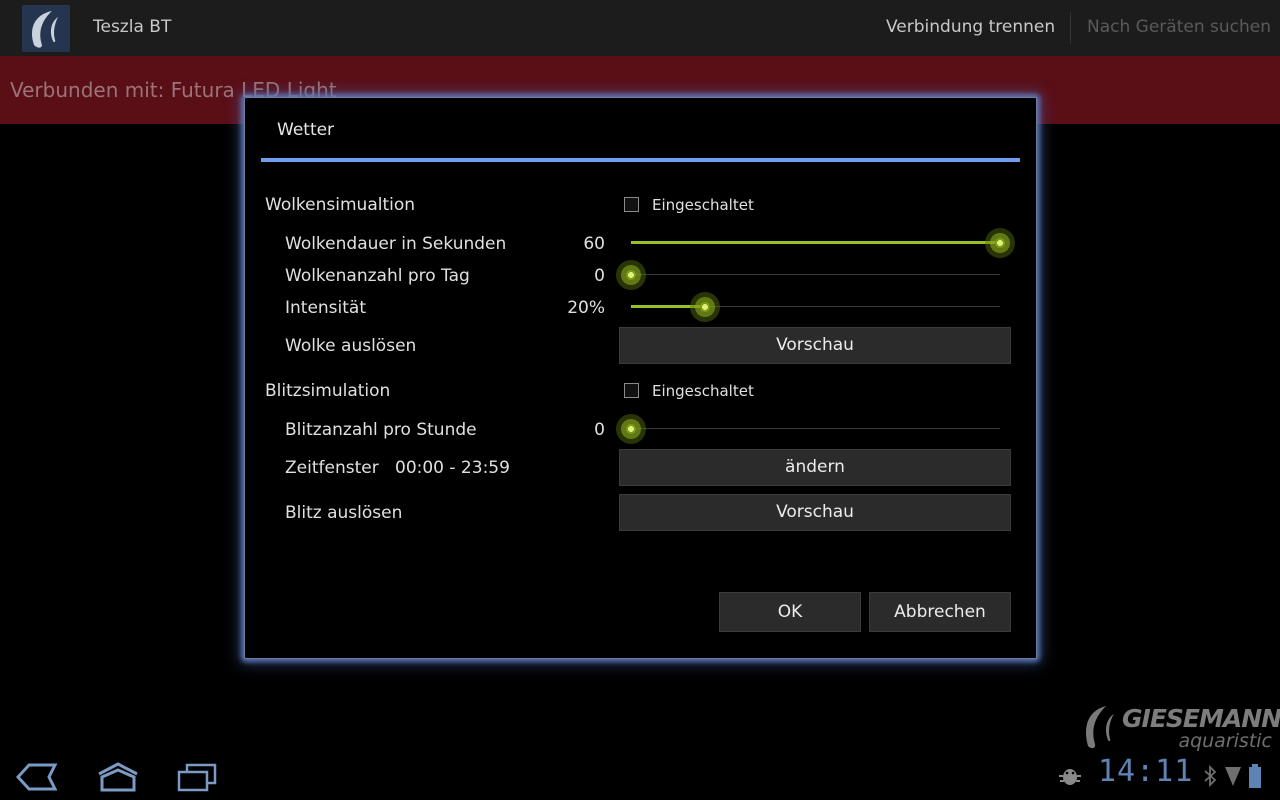 This screenshot has width=1280, height=800. I want to click on lightning-enabled-label: Eingeschaltet, so click(703, 391).